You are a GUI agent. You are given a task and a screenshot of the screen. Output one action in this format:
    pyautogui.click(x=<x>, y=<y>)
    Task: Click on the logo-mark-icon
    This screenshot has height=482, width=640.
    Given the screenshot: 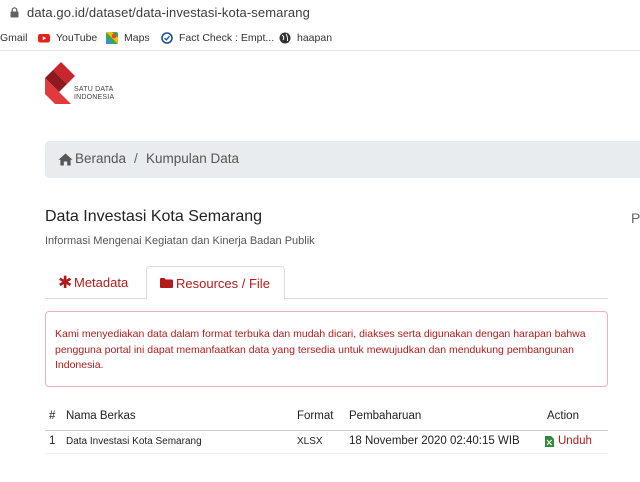 What is the action you would take?
    pyautogui.click(x=60, y=83)
    